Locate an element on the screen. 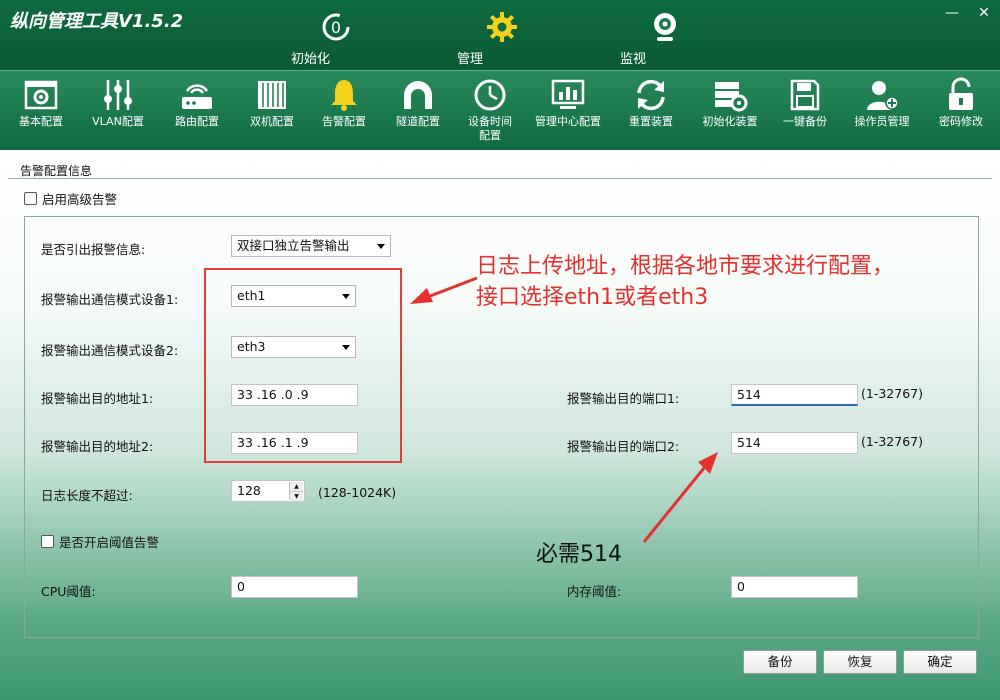 This screenshot has height=700, width=1000. port1-input: 514 is located at coordinates (794, 395).